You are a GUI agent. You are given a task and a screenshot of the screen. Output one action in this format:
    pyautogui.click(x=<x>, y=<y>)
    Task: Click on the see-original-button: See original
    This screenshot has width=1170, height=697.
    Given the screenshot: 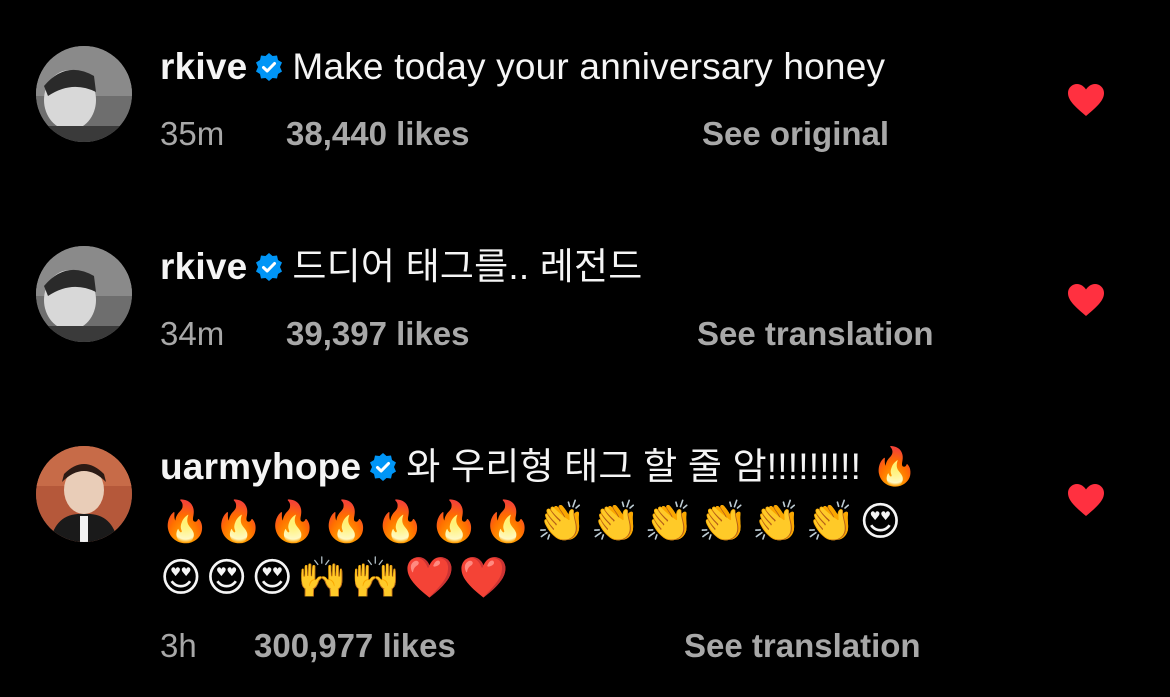 What is the action you would take?
    pyautogui.click(x=795, y=134)
    